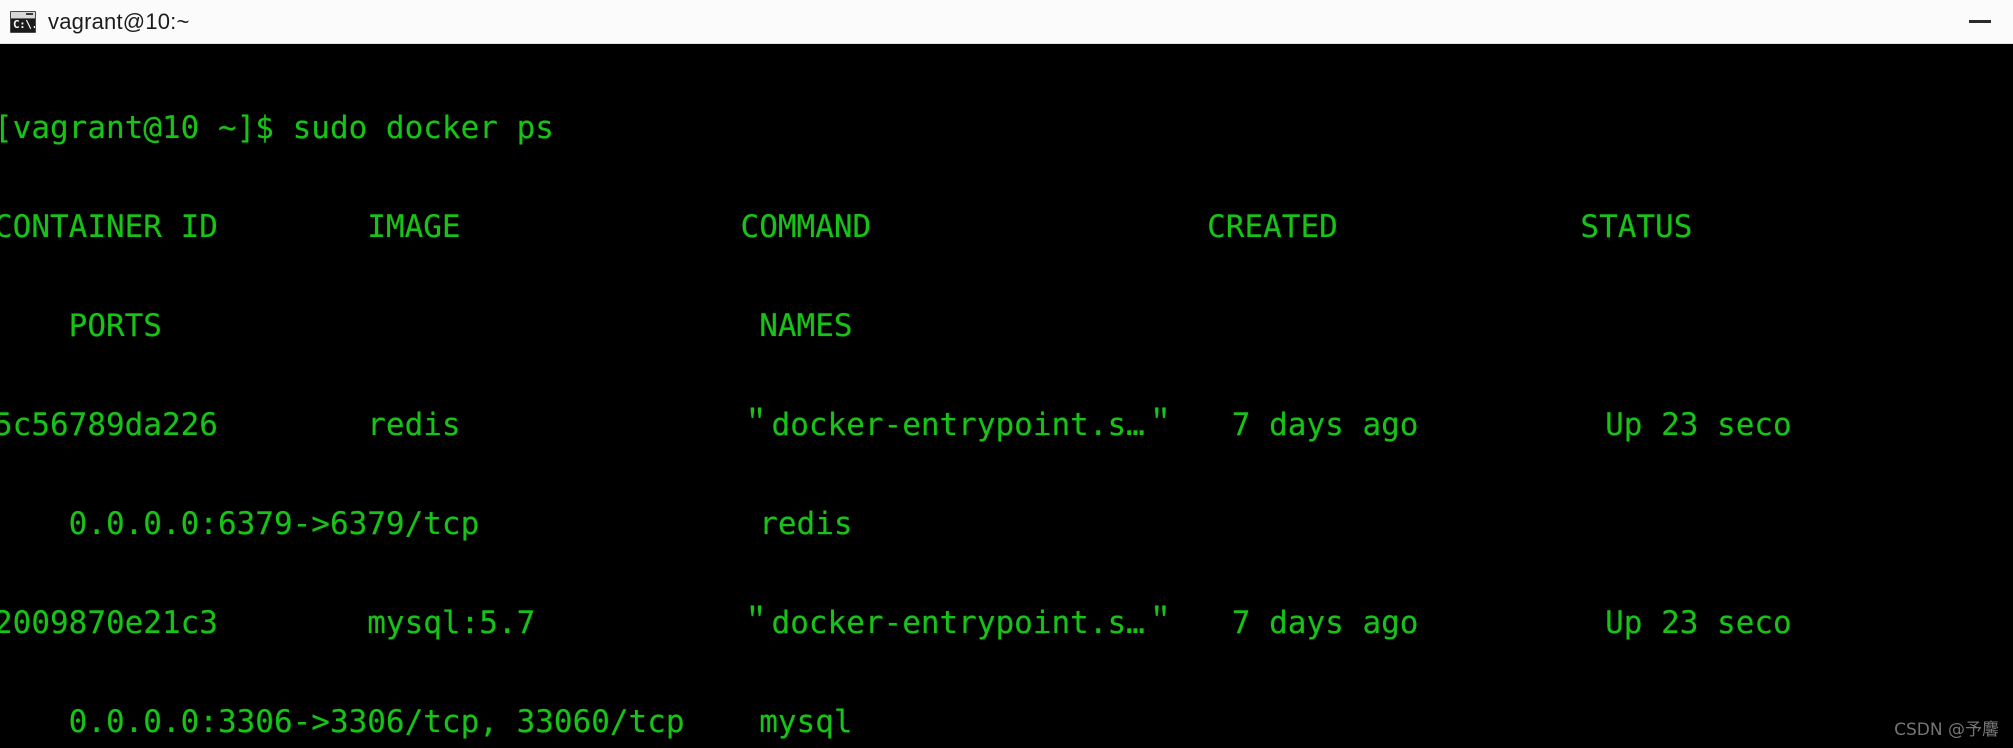 This screenshot has height=748, width=2013. I want to click on minimize-button, so click(1980, 22).